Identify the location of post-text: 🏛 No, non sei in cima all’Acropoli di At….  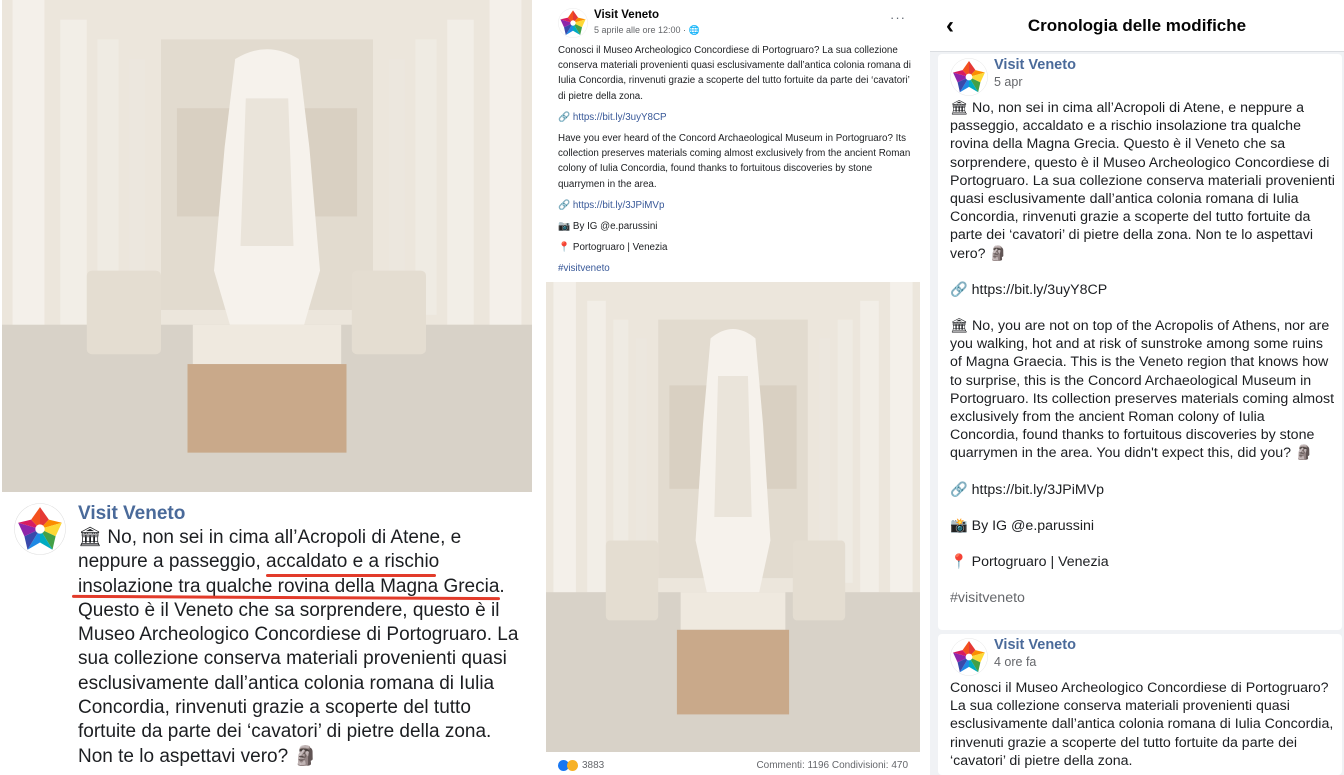
(301, 647).